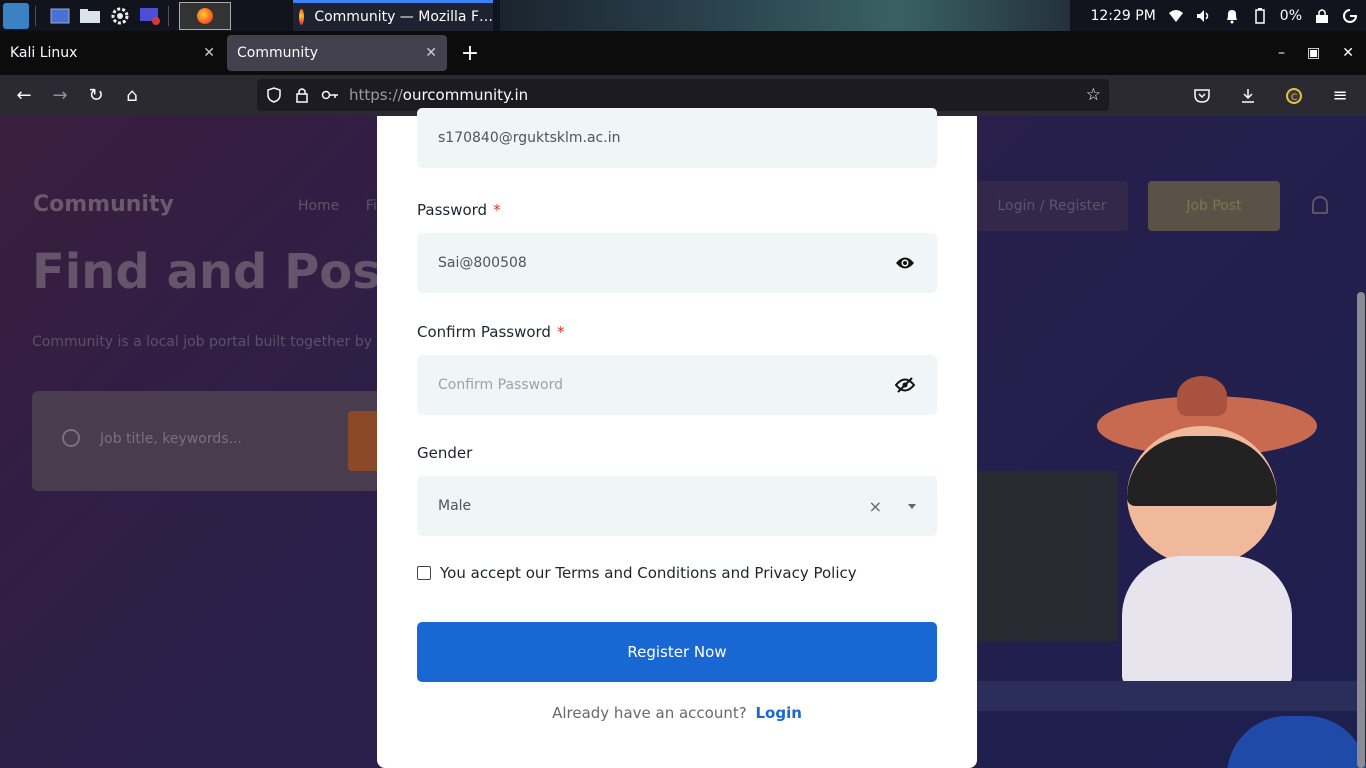 The width and height of the screenshot is (1366, 768). I want to click on tracking-shield-icon, so click(274, 95).